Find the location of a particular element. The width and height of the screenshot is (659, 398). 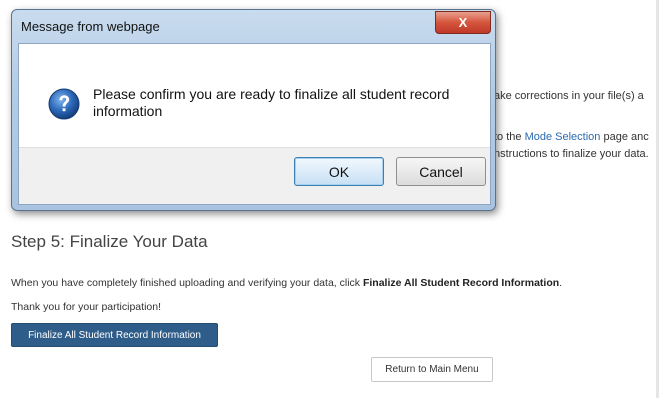

question-icon is located at coordinates (64, 104).